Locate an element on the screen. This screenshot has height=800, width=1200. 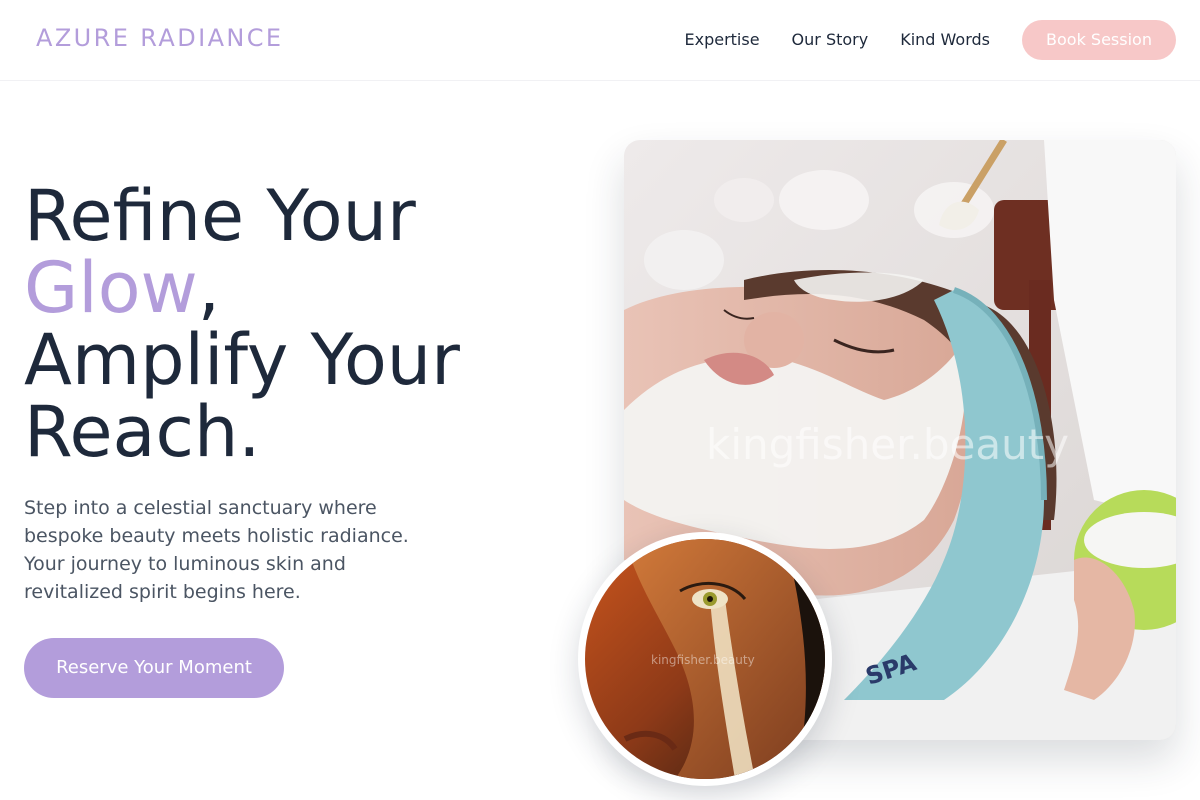
main-photo-watermark: kingfisher.beauty is located at coordinates (888, 444).